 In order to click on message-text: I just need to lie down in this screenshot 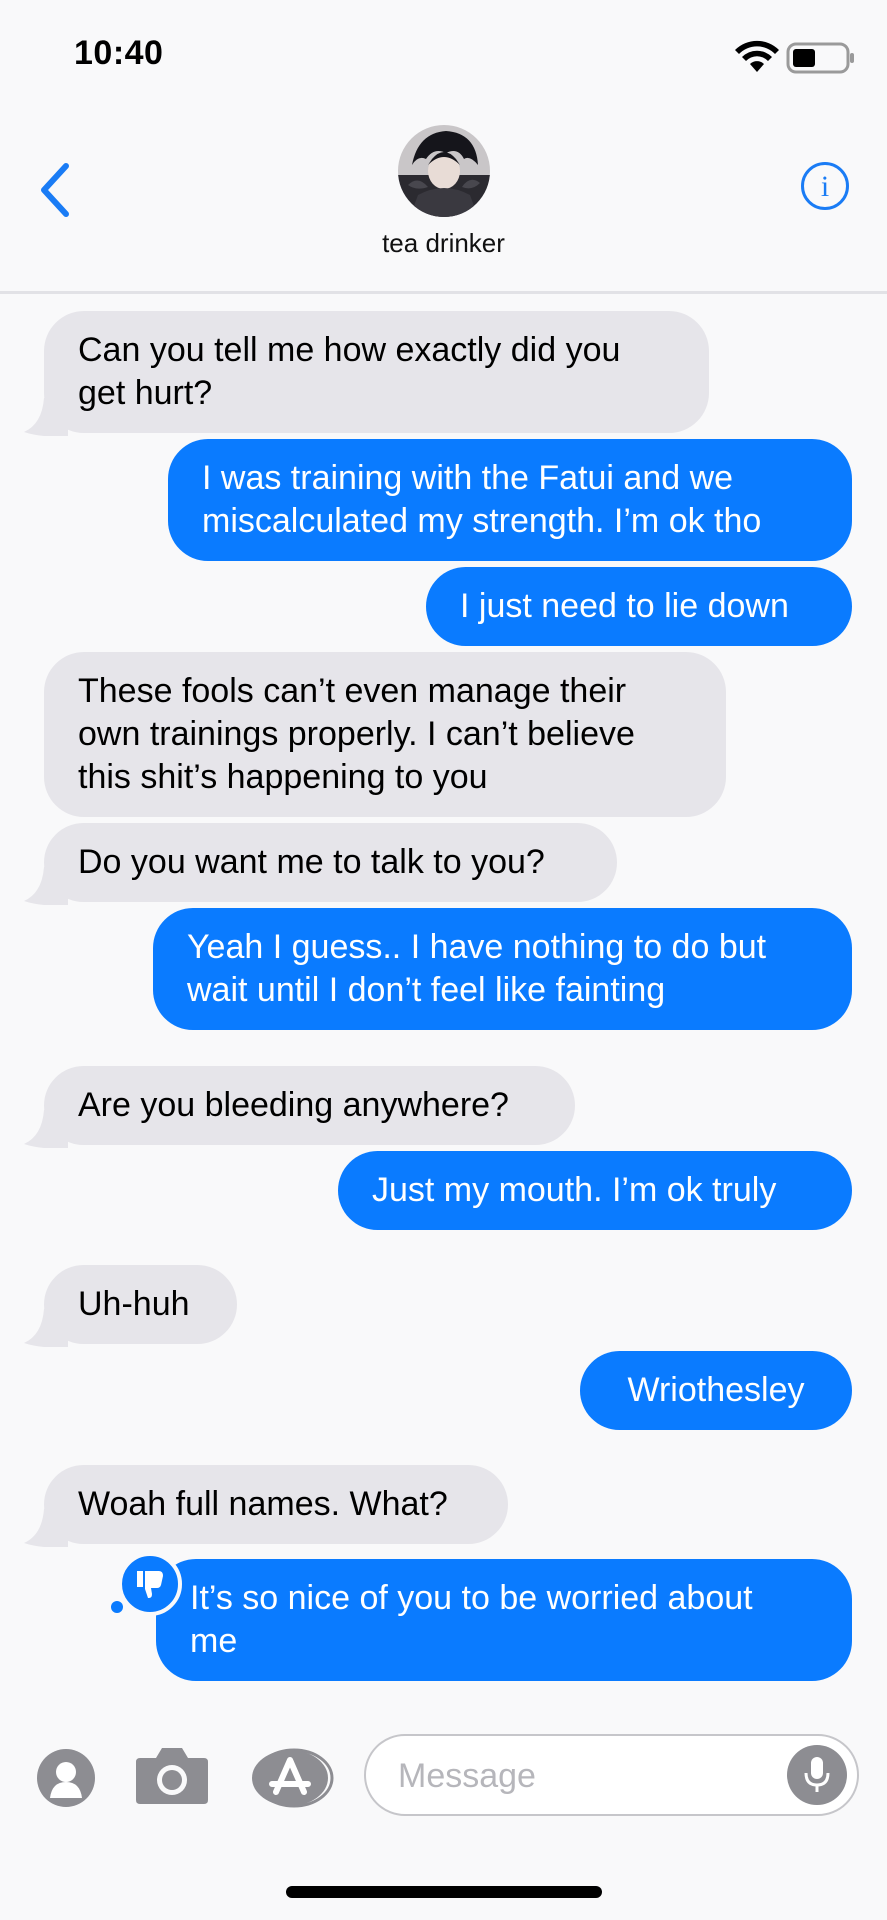, I will do `click(624, 606)`.